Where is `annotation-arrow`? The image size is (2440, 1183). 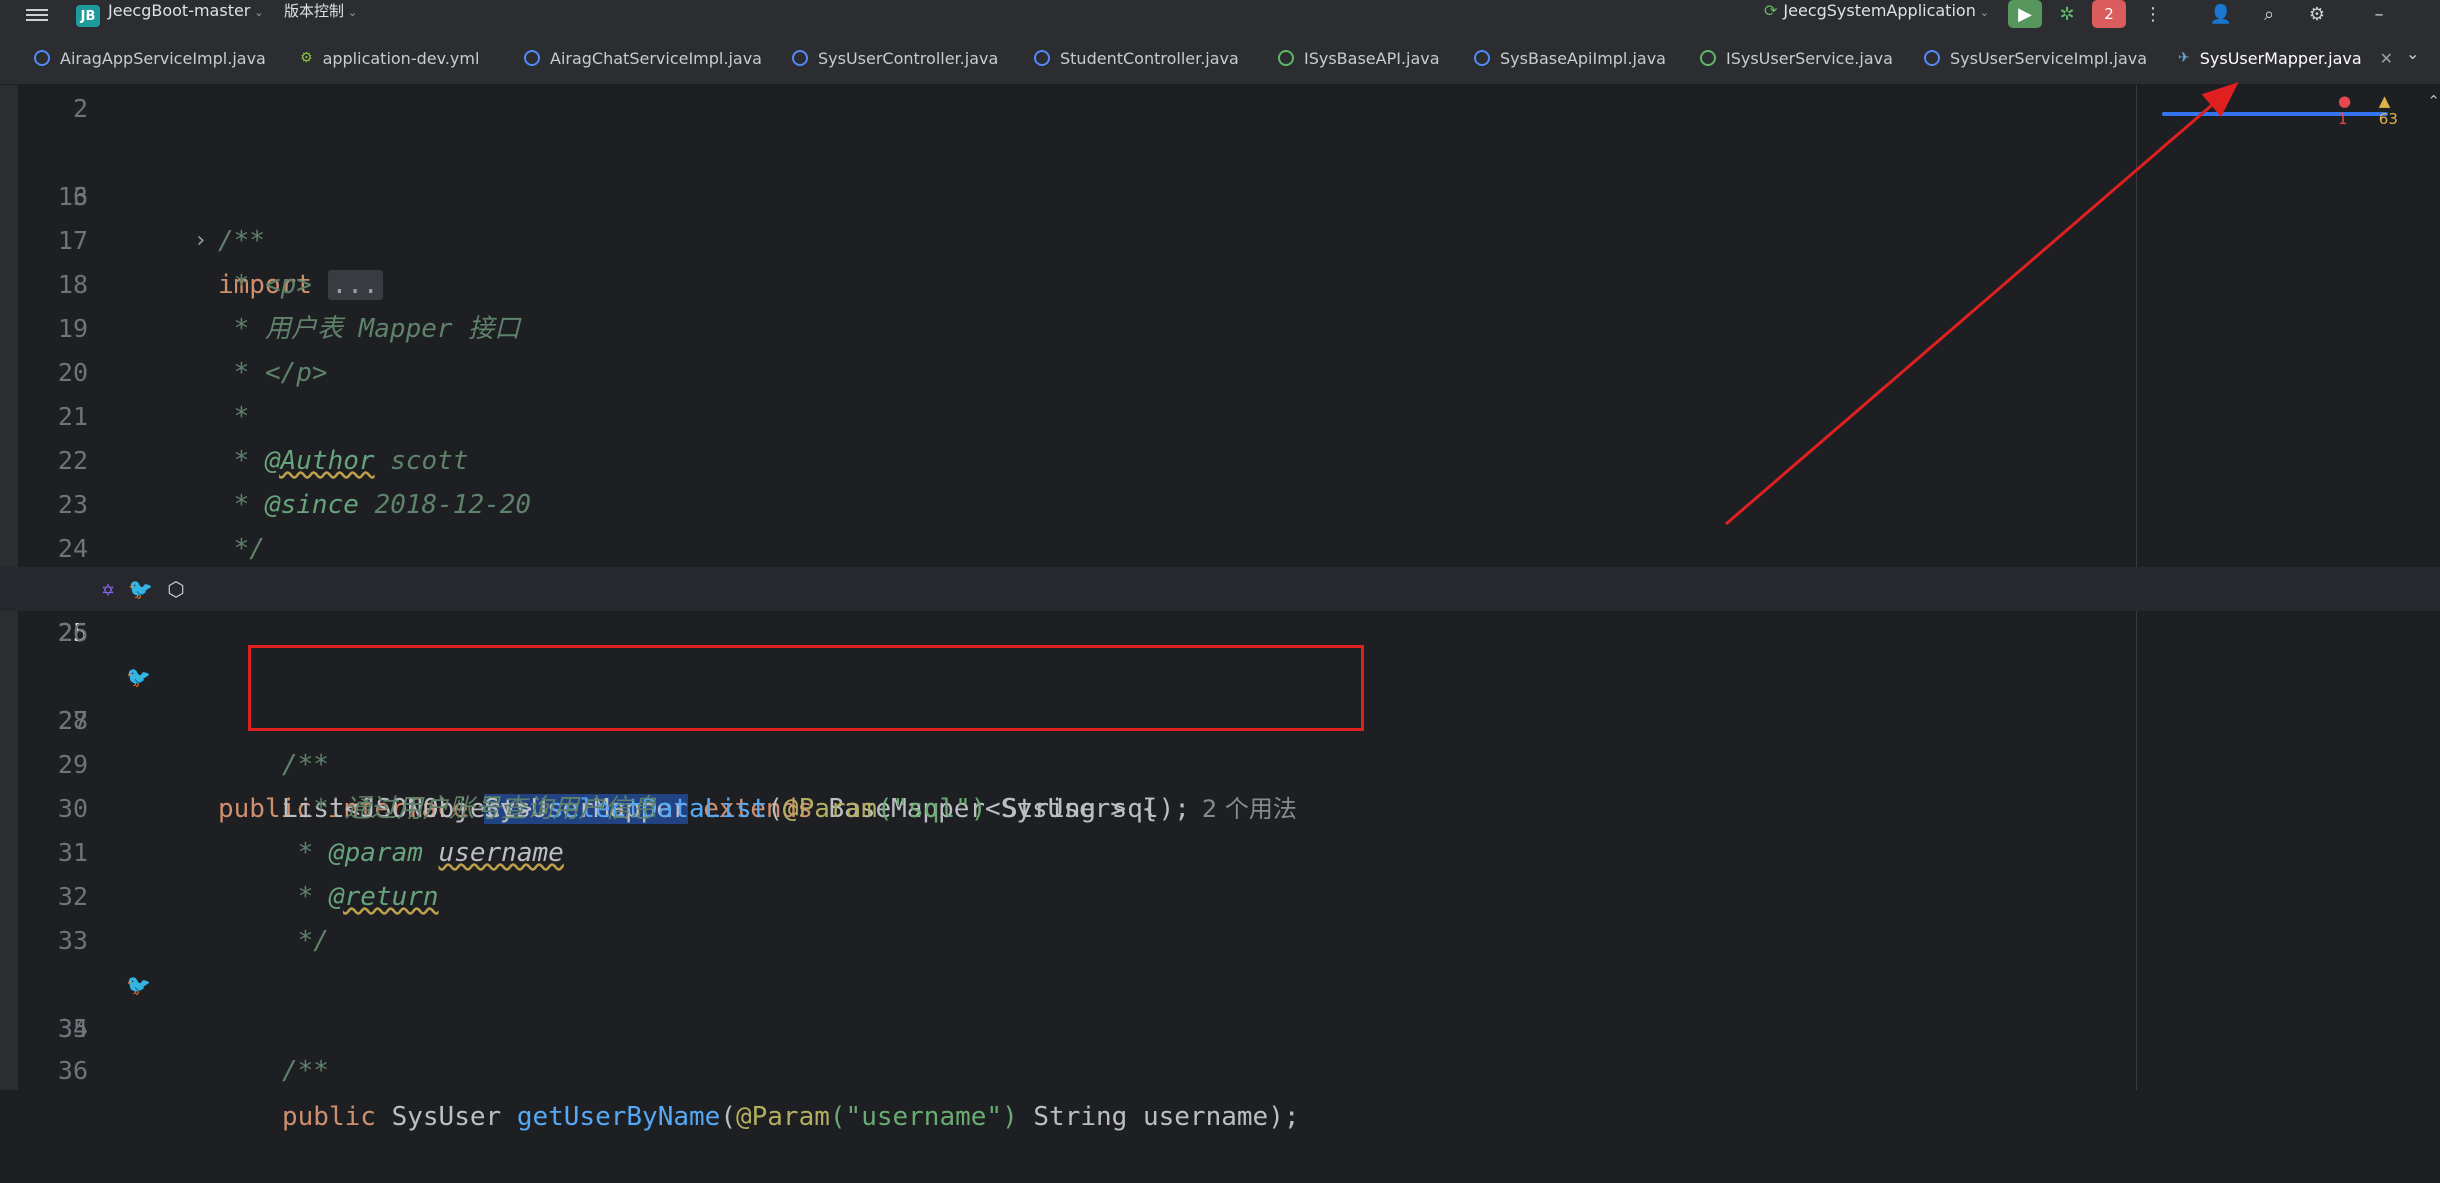
annotation-arrow is located at coordinates (1982, 304).